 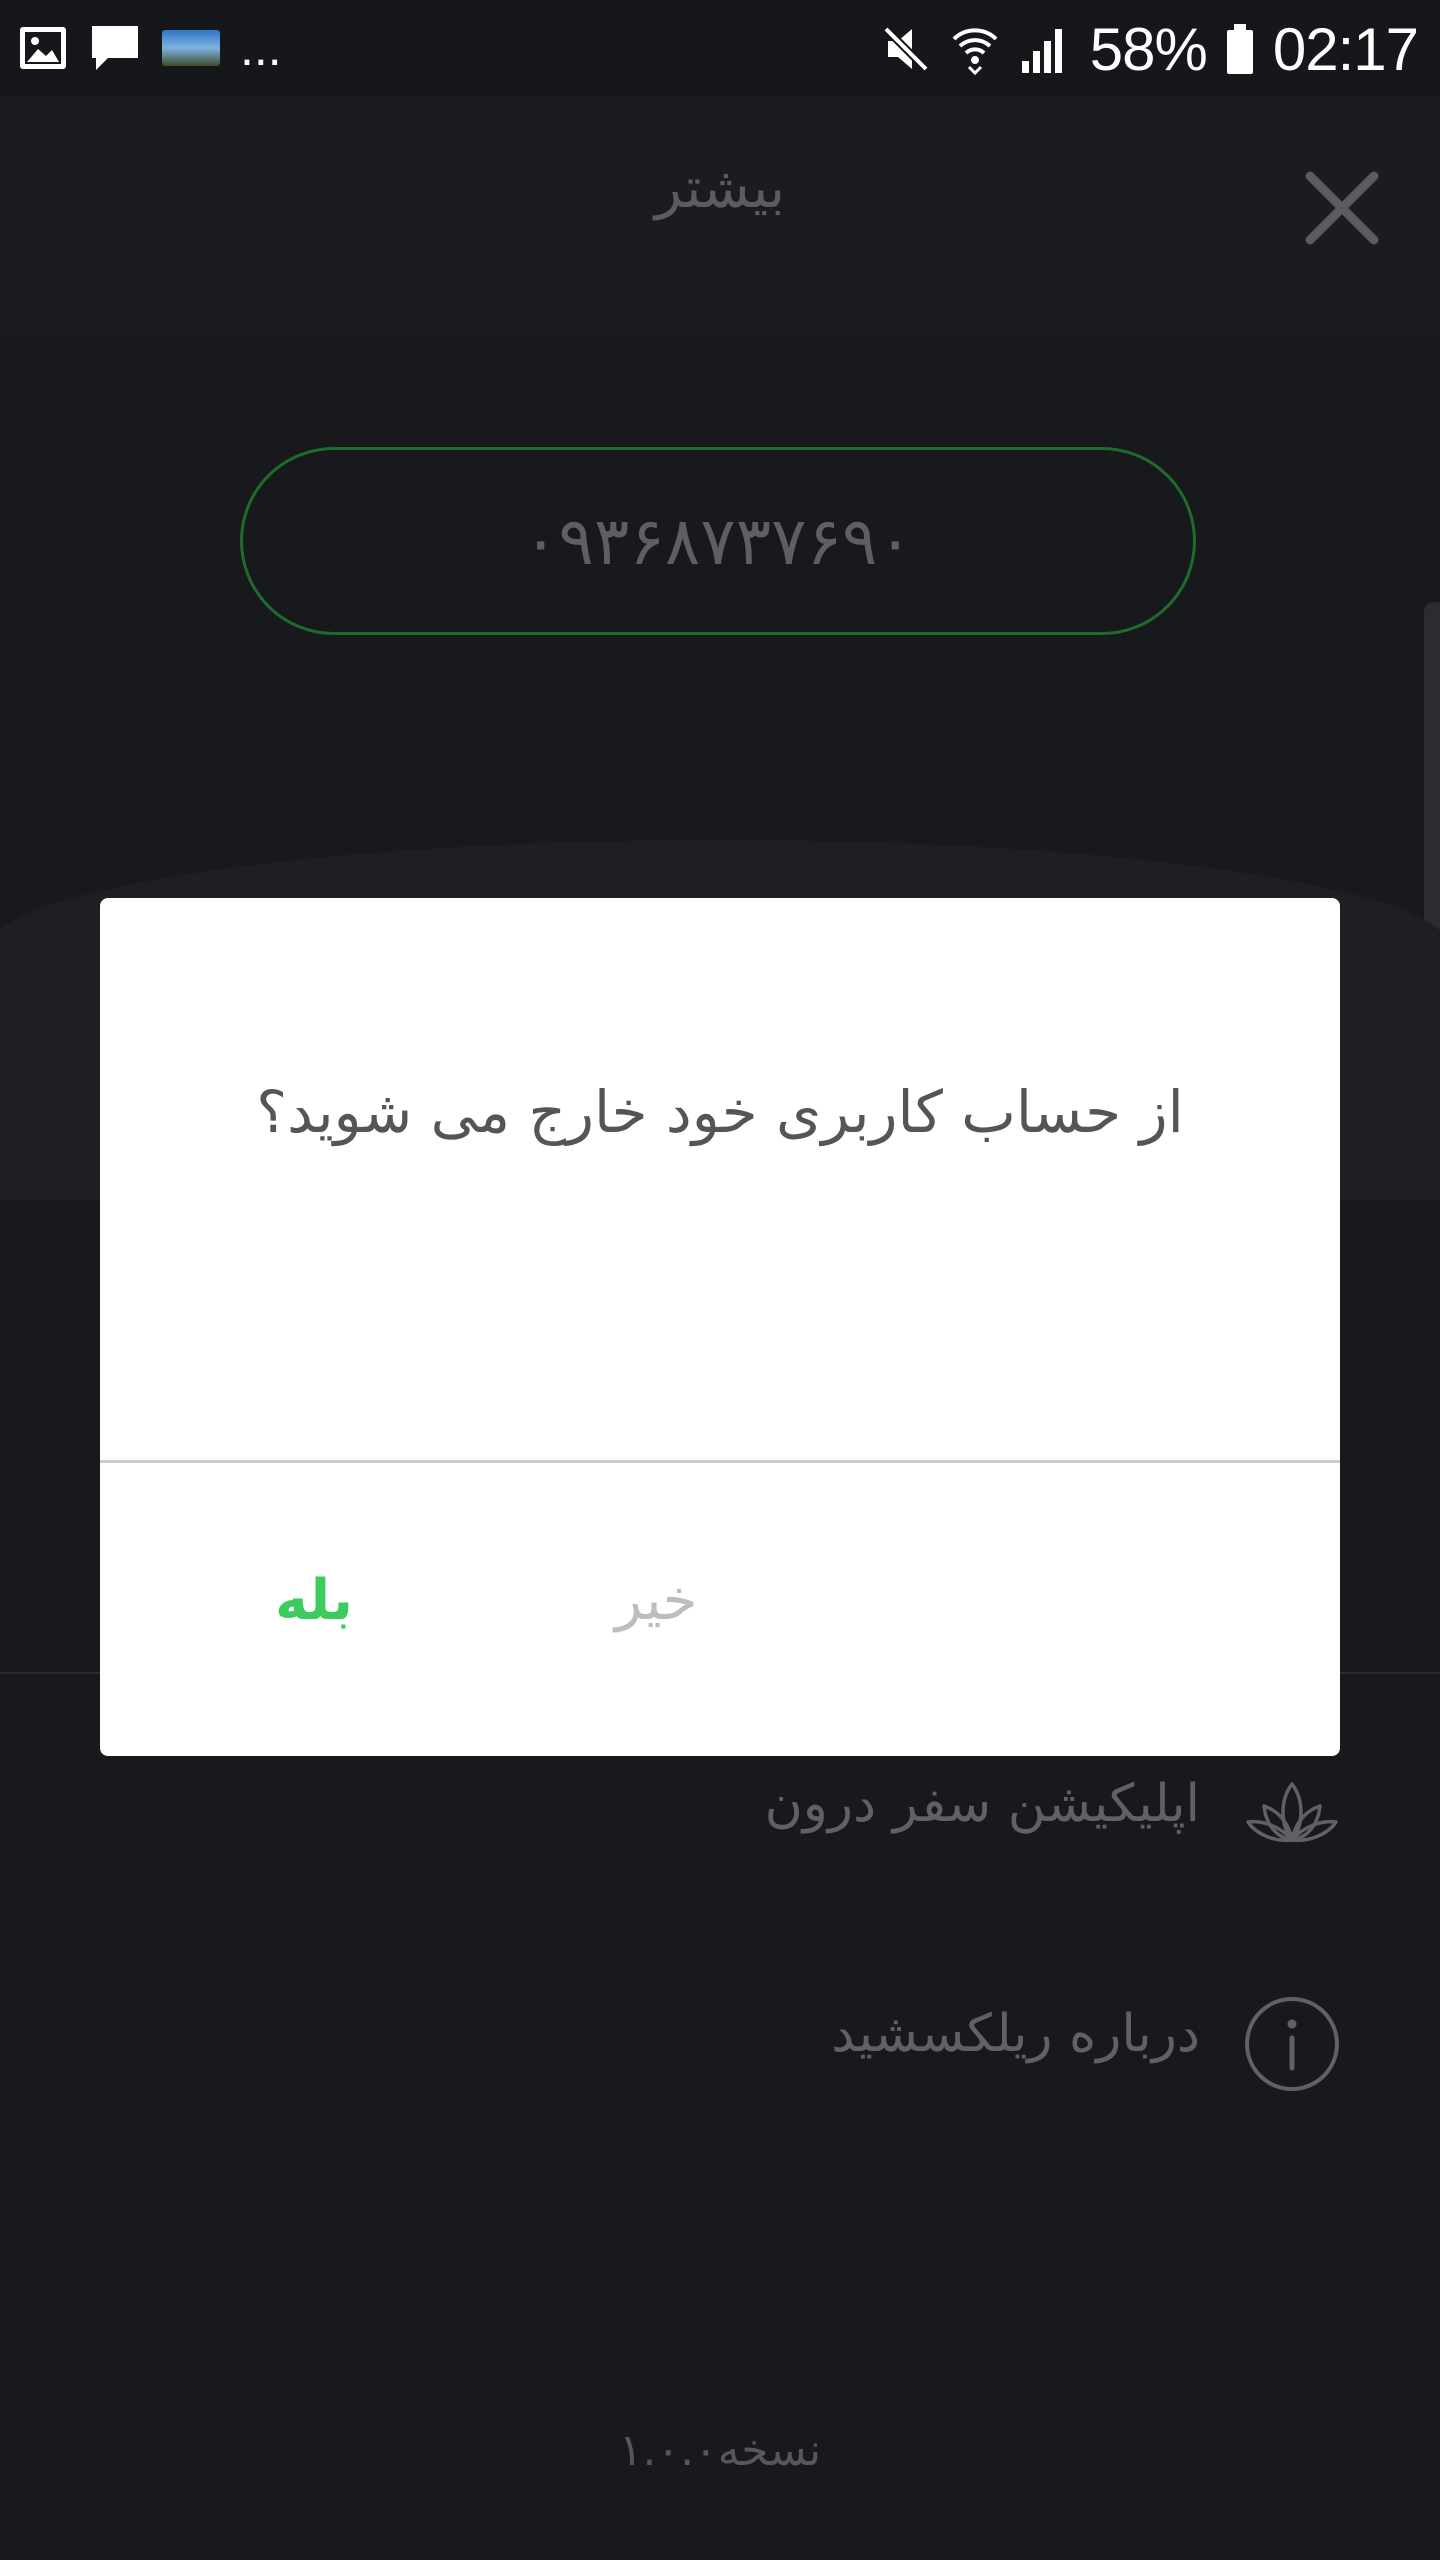 What do you see at coordinates (720, 1112) in the screenshot?
I see `dialog-message: از حساب کاربری خود خارج می شوید؟` at bounding box center [720, 1112].